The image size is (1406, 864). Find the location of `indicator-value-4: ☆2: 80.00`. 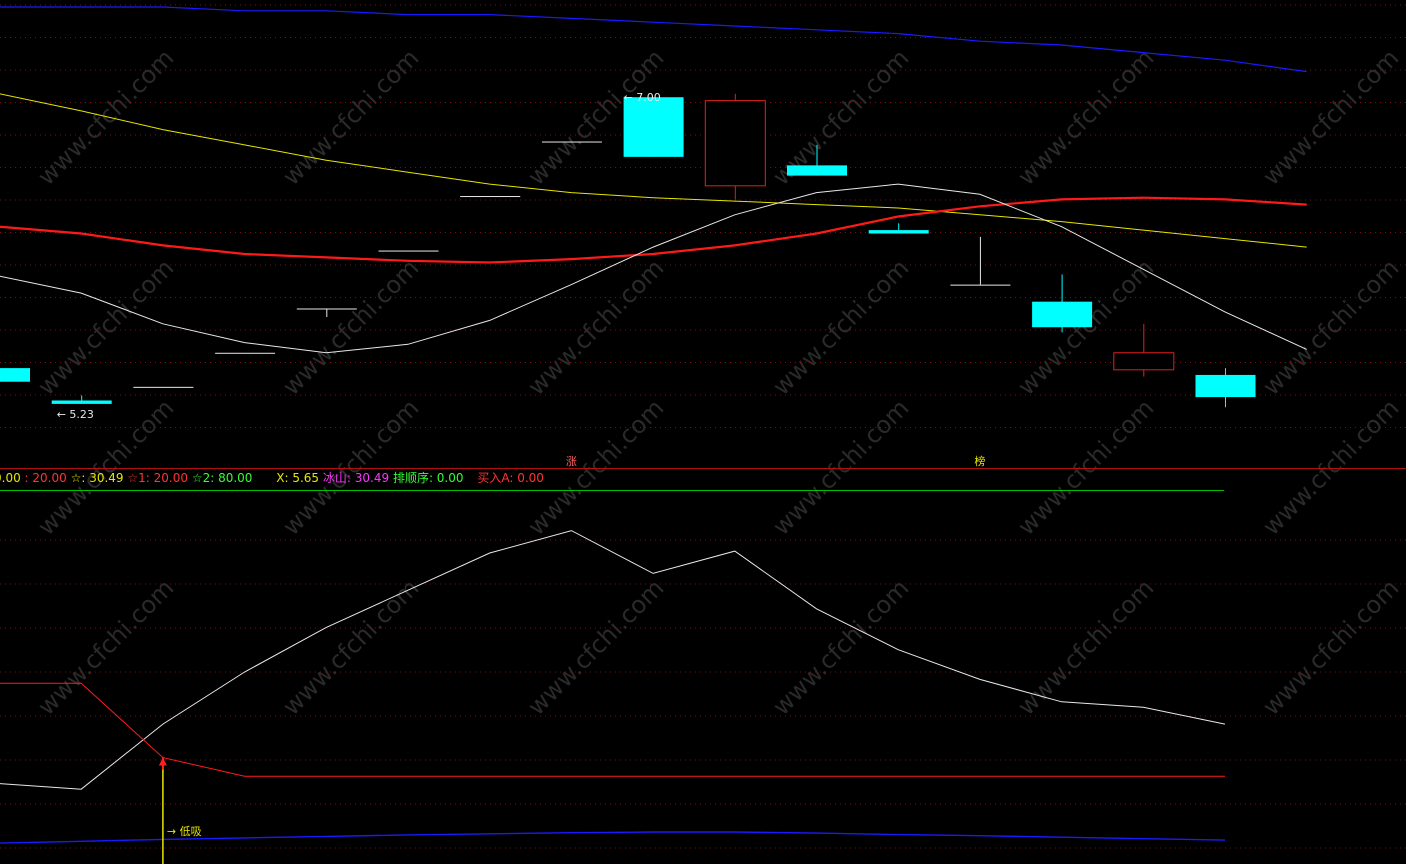

indicator-value-4: ☆2: 80.00 is located at coordinates (222, 478).